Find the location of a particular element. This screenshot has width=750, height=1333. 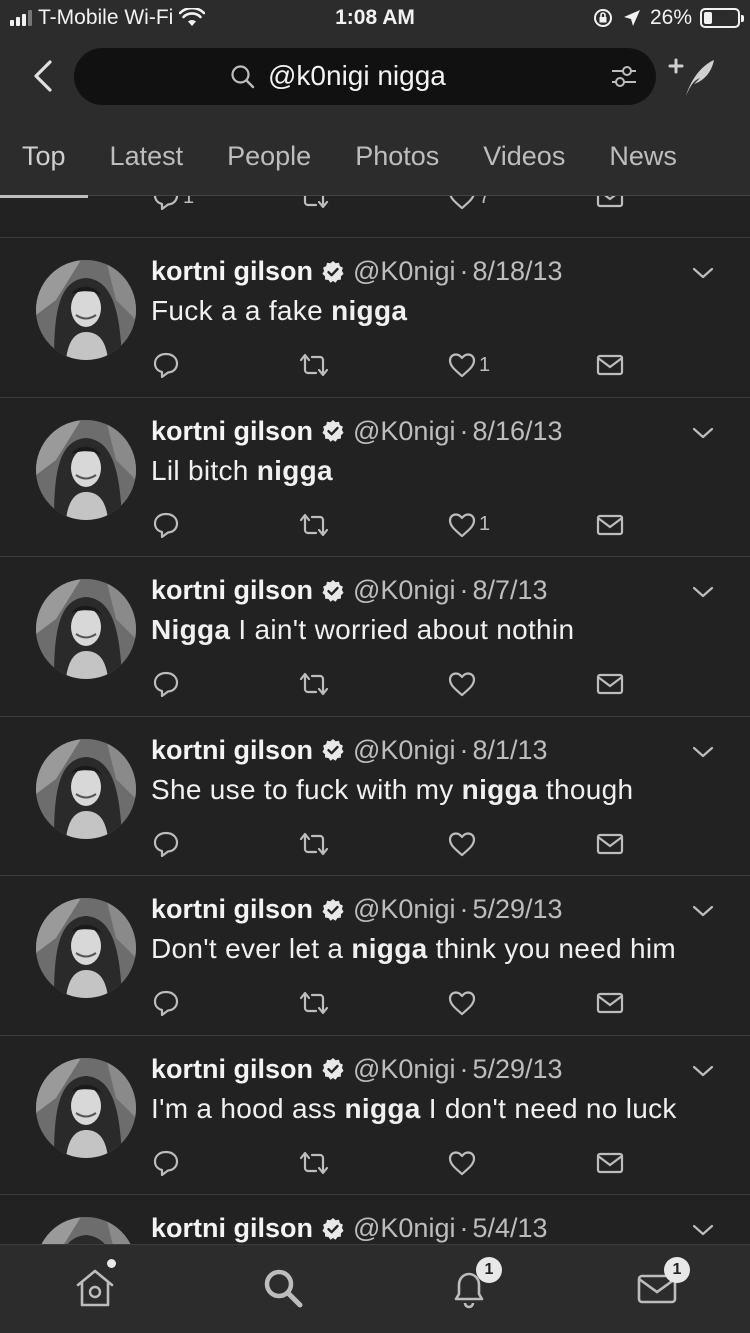

retweet-icon is located at coordinates (316, 202).